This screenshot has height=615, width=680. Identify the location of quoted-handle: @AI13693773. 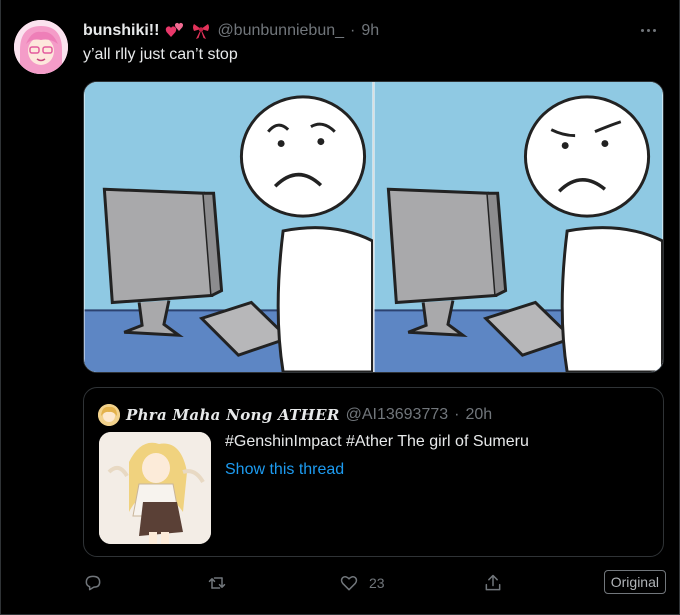
(397, 414).